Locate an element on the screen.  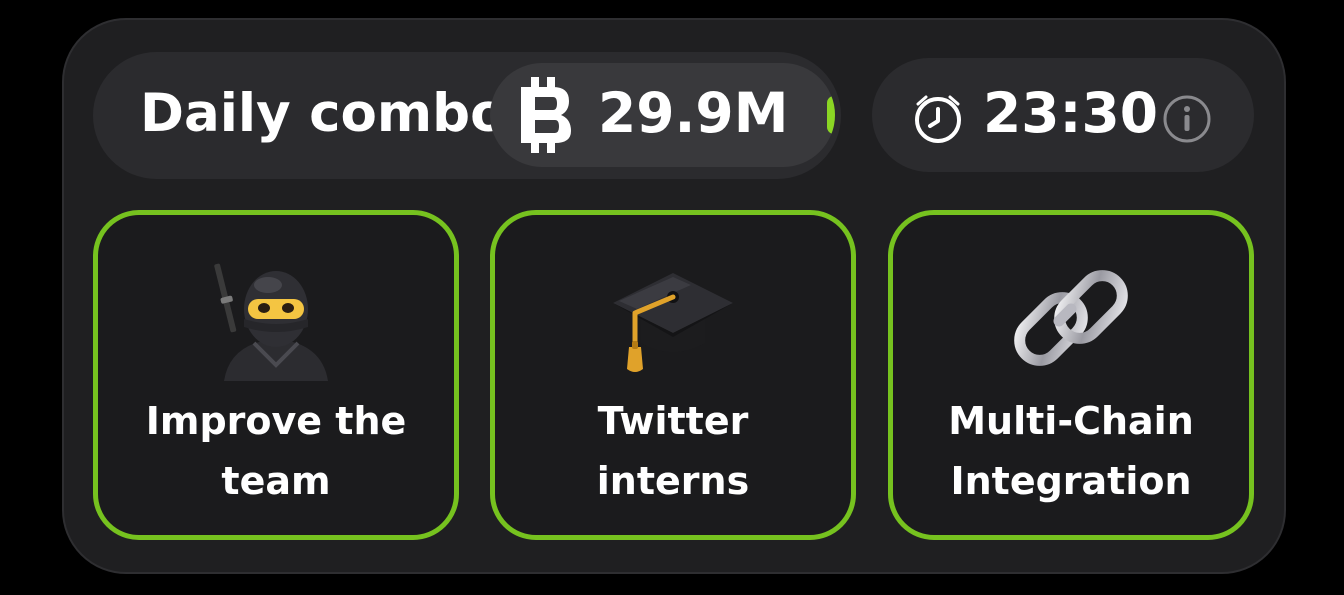
coin-icon is located at coordinates (546, 115).